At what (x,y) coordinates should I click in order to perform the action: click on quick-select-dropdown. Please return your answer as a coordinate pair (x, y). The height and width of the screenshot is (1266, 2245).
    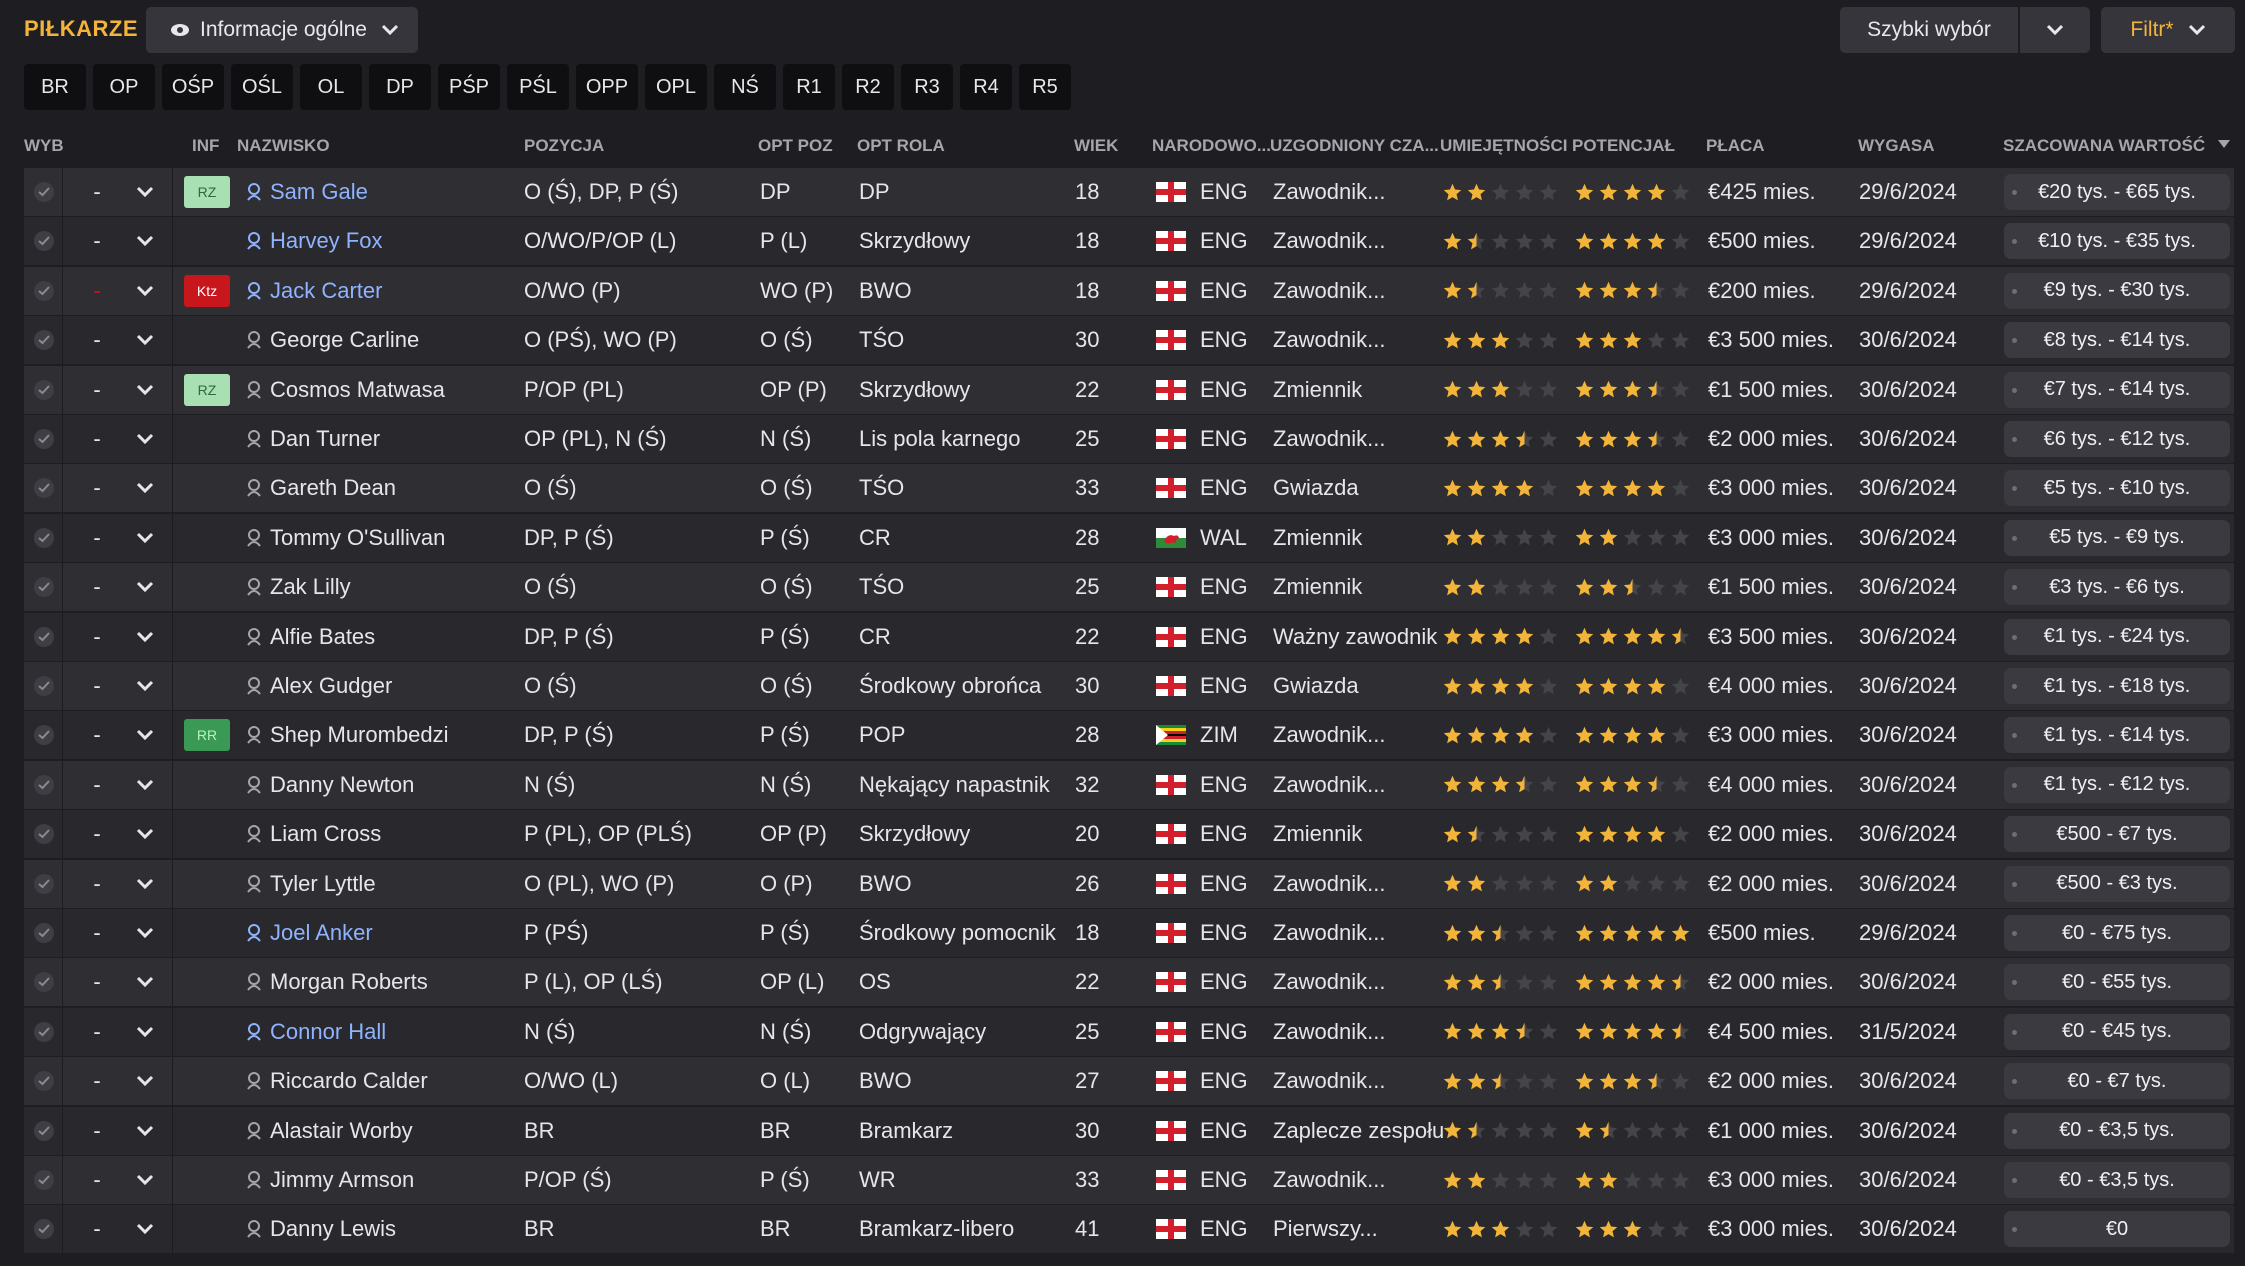
    Looking at the image, I should click on (2055, 30).